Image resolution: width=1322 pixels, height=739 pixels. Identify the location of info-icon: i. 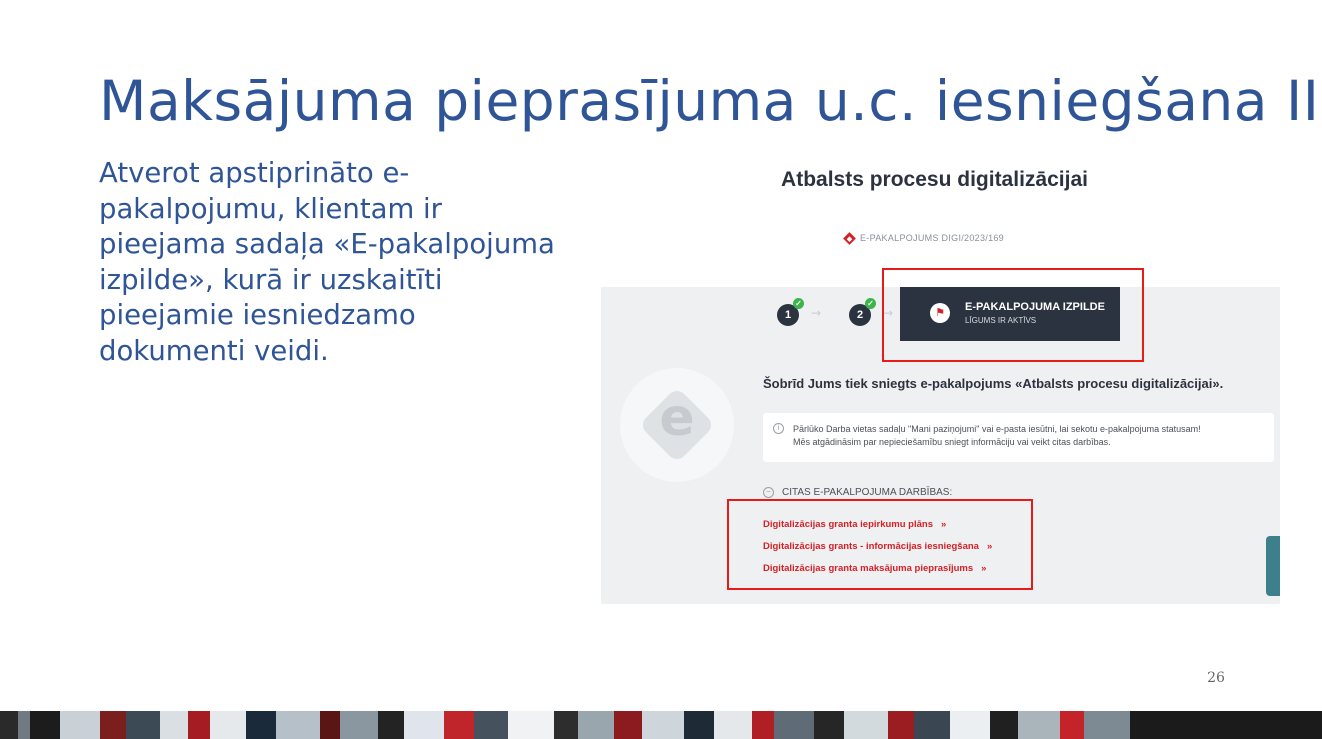
(778, 428).